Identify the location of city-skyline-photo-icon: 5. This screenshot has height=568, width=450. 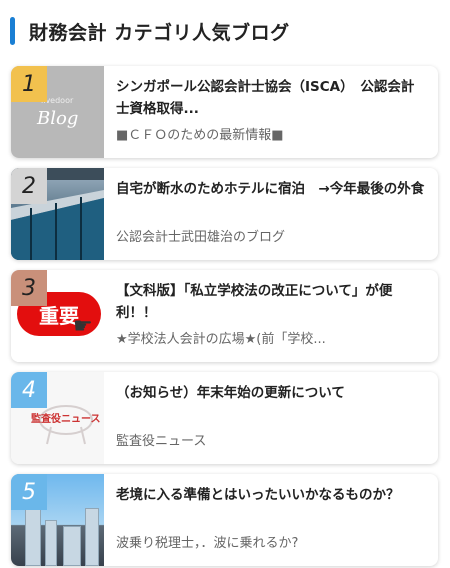
(57, 520).